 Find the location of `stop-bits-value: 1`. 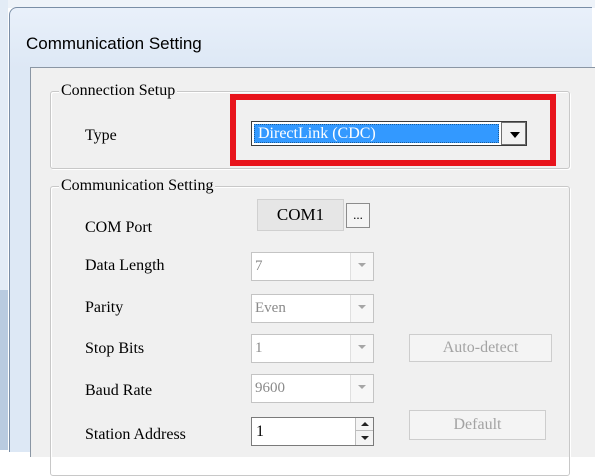

stop-bits-value: 1 is located at coordinates (259, 348).